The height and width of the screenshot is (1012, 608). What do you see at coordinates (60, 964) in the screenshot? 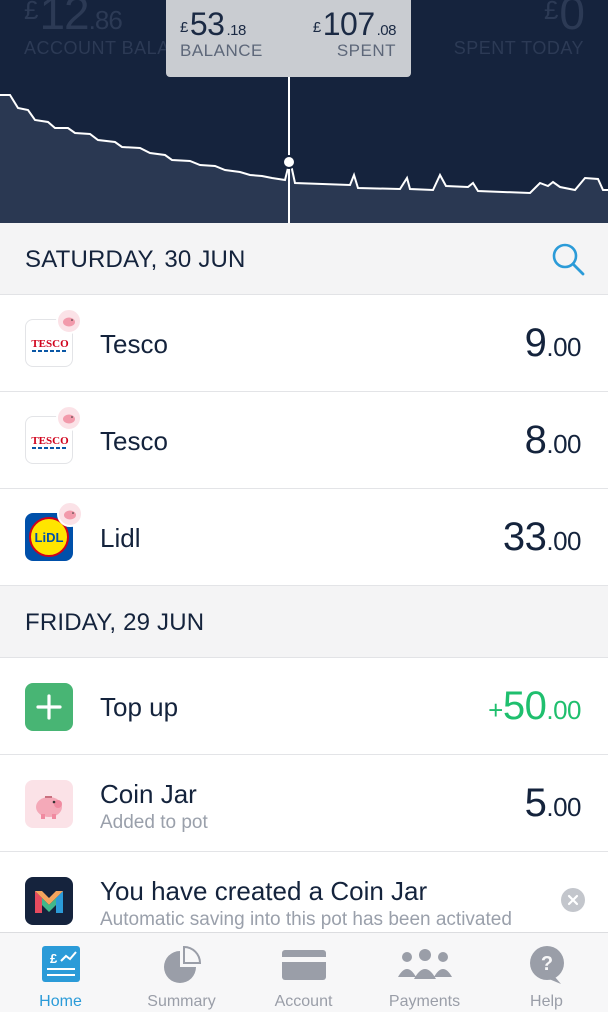
I see `home-chart-icon: £` at bounding box center [60, 964].